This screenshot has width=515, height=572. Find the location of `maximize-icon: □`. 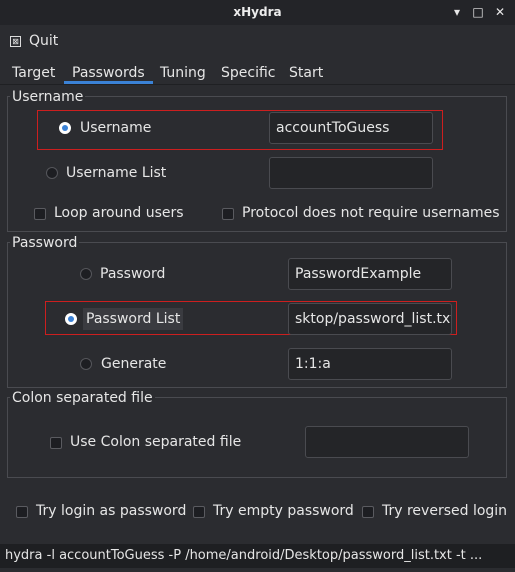

maximize-icon: □ is located at coordinates (478, 12).